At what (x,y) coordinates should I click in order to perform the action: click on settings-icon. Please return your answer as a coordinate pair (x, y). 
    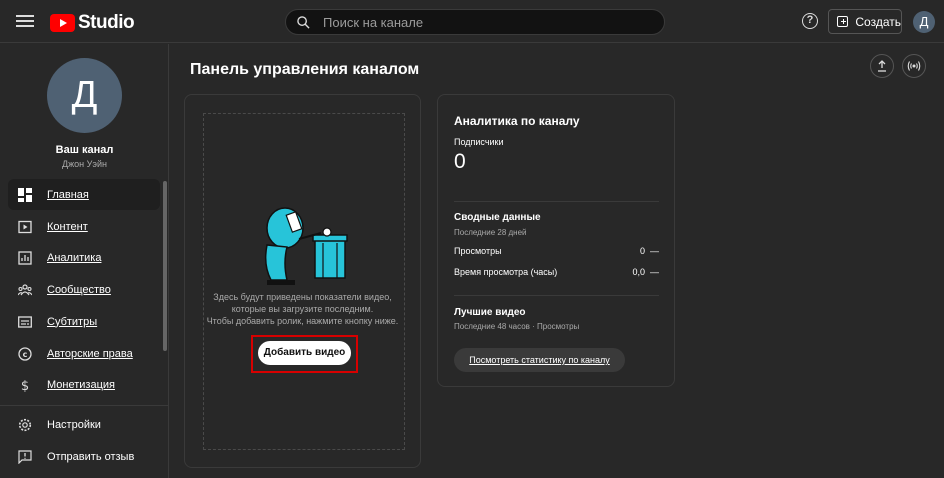
    Looking at the image, I should click on (25, 424).